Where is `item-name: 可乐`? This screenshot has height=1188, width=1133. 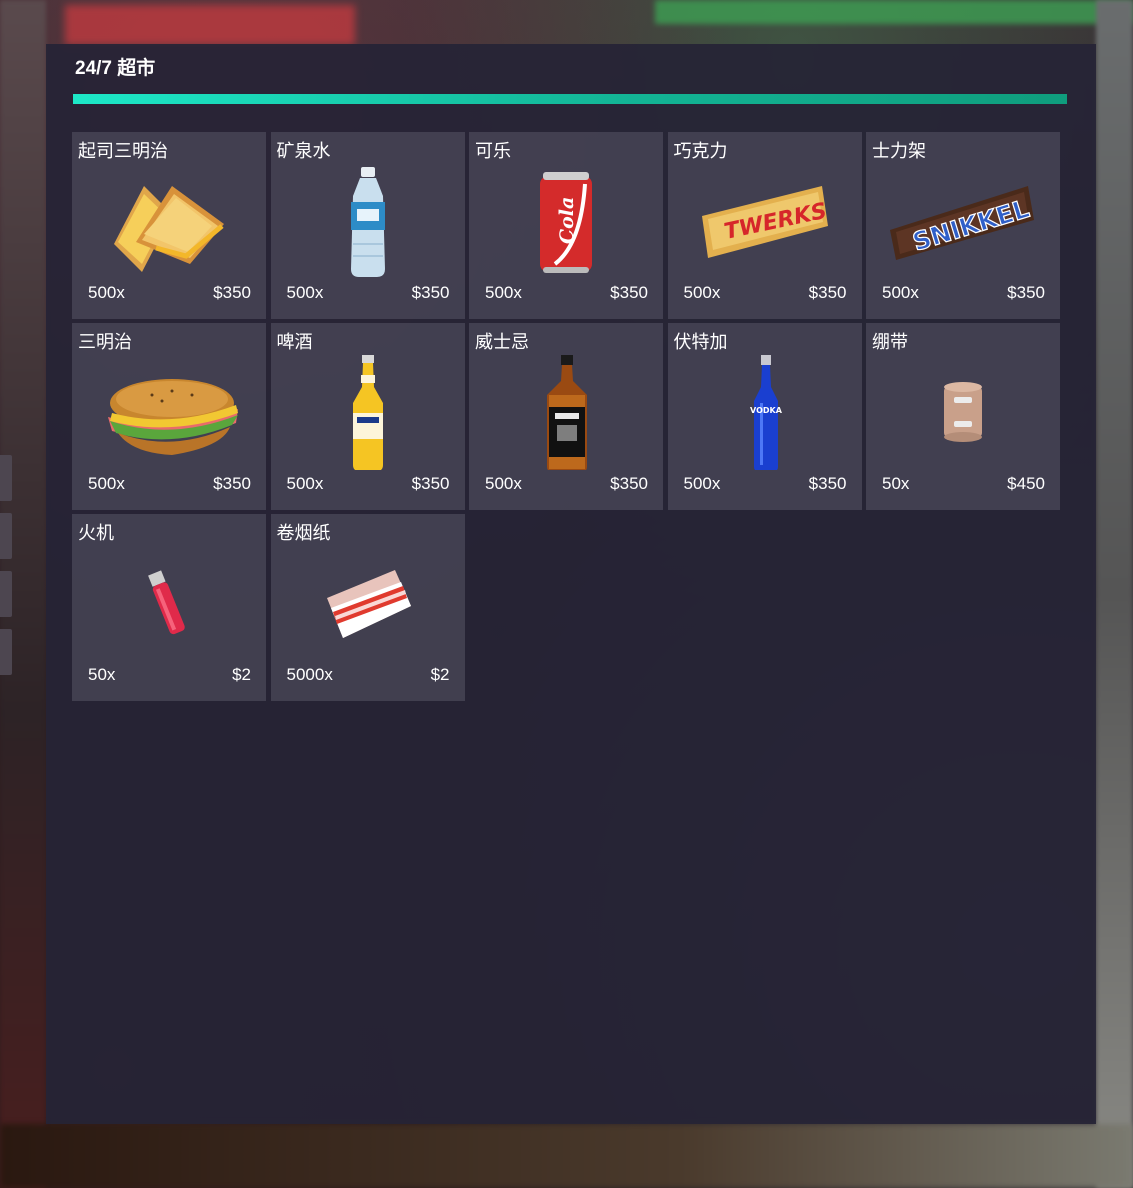 item-name: 可乐 is located at coordinates (493, 151).